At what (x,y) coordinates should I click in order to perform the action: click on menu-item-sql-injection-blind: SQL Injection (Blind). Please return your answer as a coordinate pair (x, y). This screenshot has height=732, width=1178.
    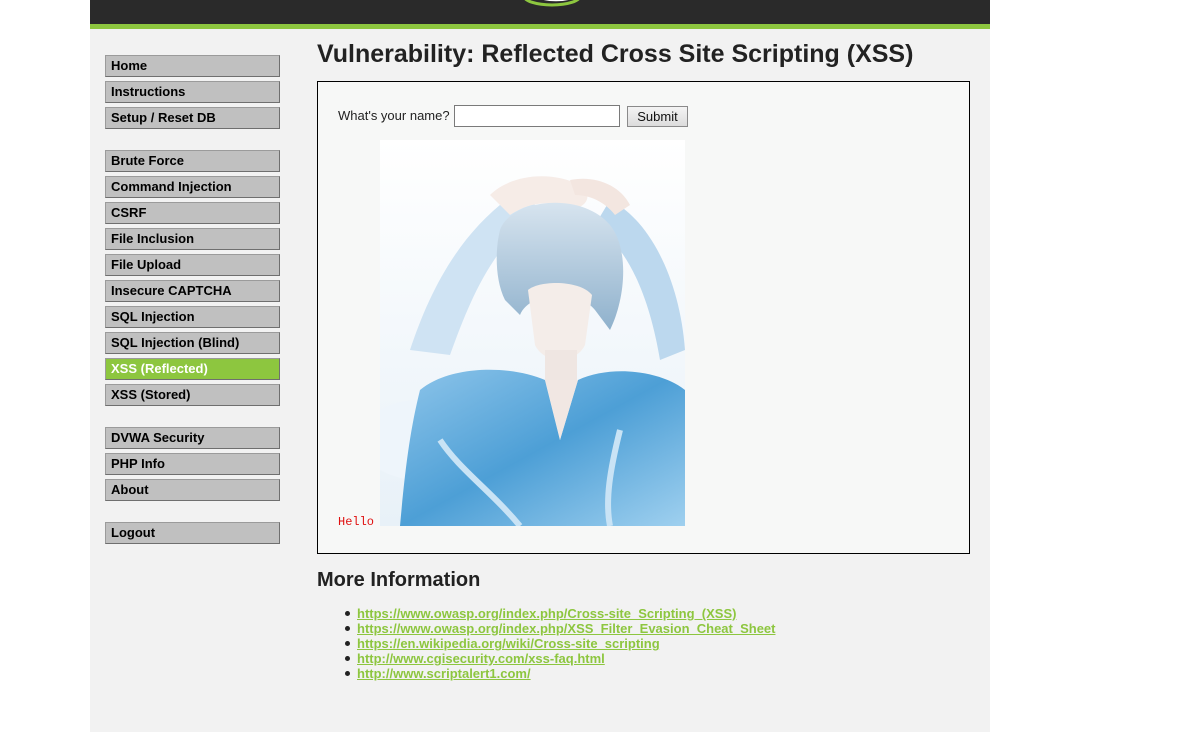
    Looking at the image, I should click on (192, 343).